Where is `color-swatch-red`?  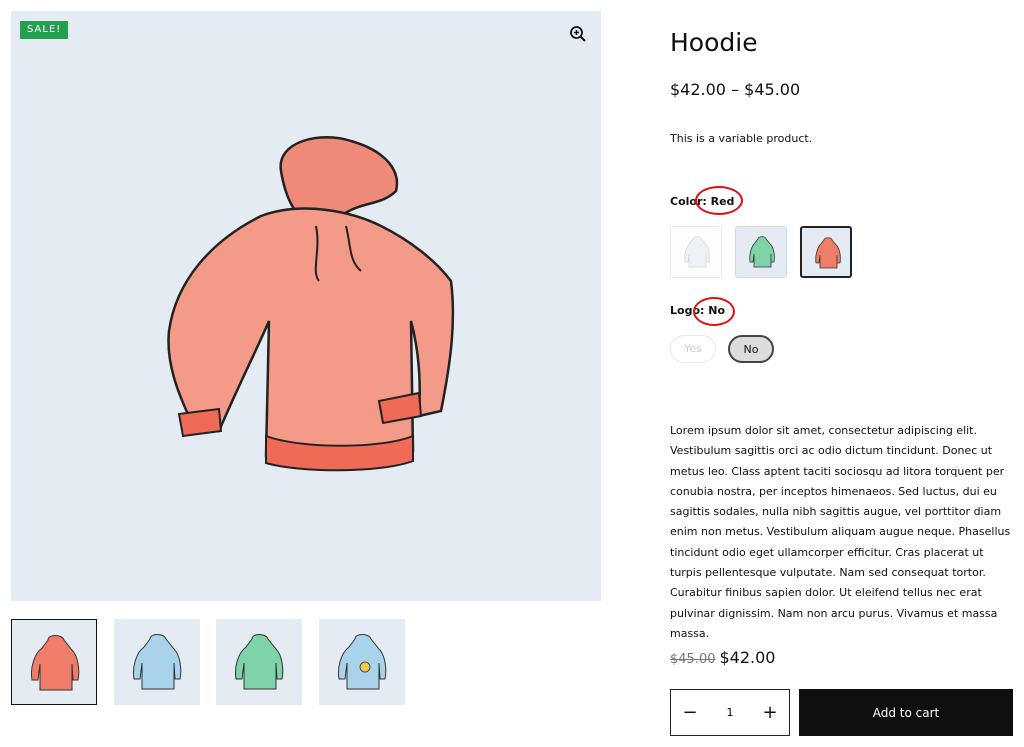 color-swatch-red is located at coordinates (826, 252).